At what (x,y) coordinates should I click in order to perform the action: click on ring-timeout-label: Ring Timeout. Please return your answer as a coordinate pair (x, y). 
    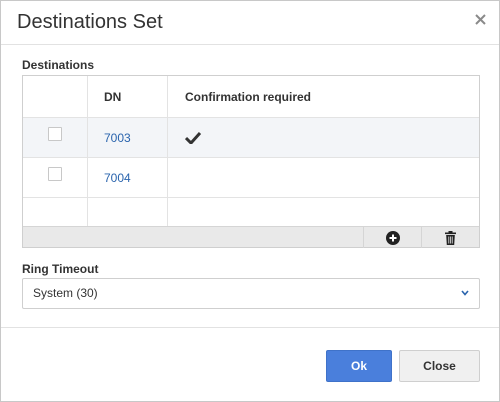
    Looking at the image, I should click on (60, 269).